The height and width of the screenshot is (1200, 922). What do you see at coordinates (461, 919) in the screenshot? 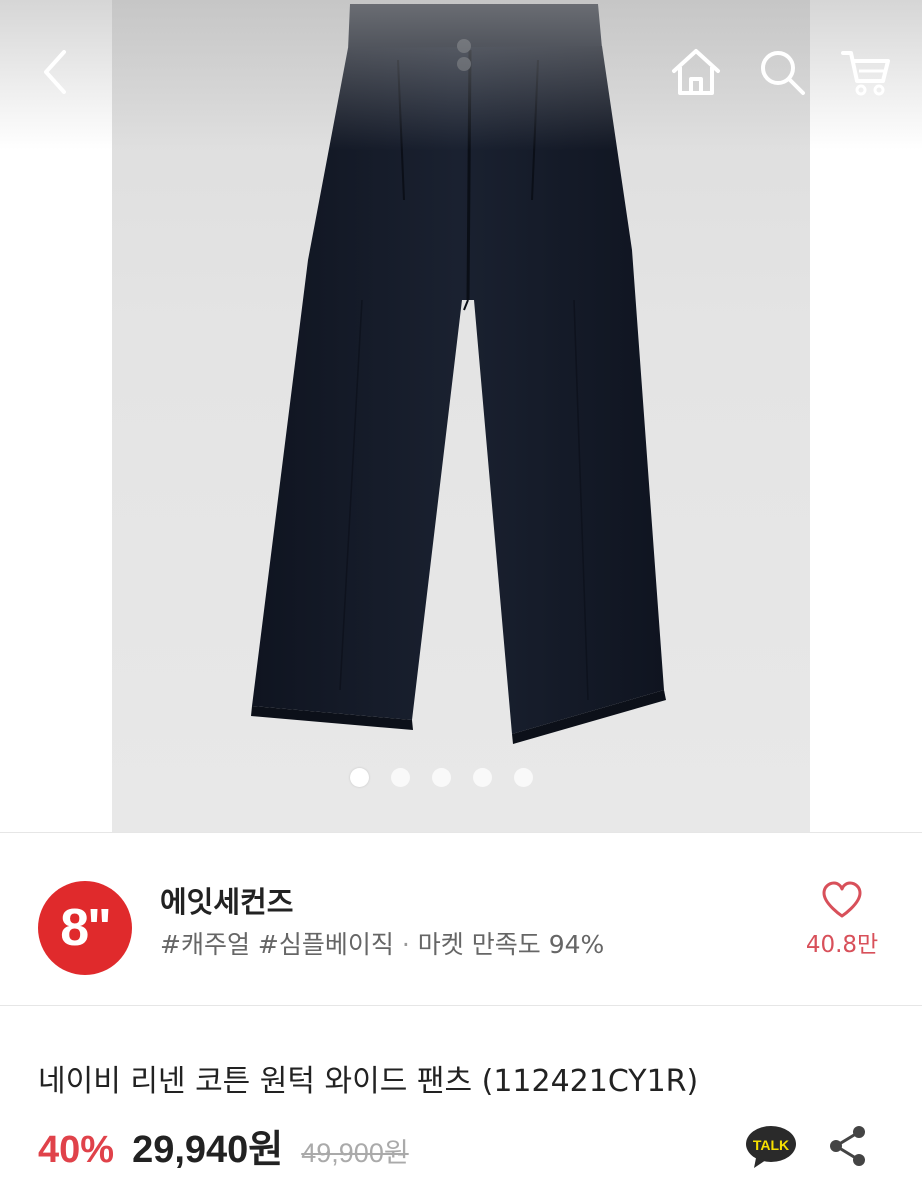
I see `shop-info-row: 8" 에잇세컨즈 #캐주얼 #심플베이직 · 마켓 만족도 94% 40.8만` at bounding box center [461, 919].